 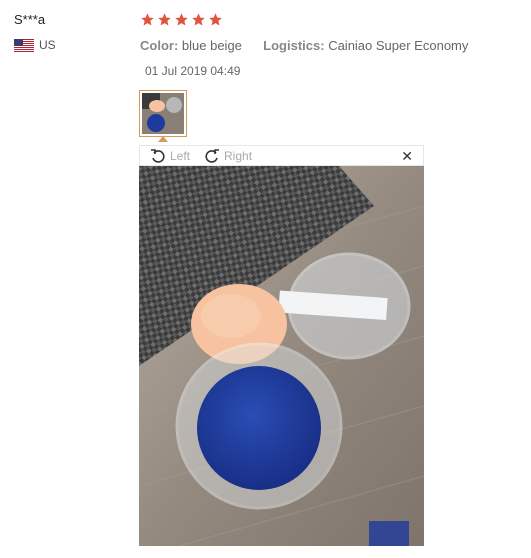 What do you see at coordinates (35, 45) in the screenshot?
I see `reviewer-country: US` at bounding box center [35, 45].